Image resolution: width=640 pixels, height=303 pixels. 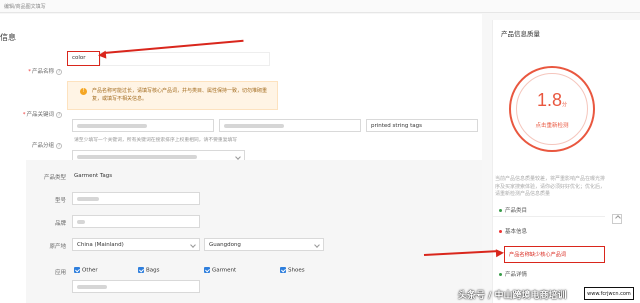 What do you see at coordinates (54, 178) in the screenshot?
I see `product-type-label: 产品类型` at bounding box center [54, 178].